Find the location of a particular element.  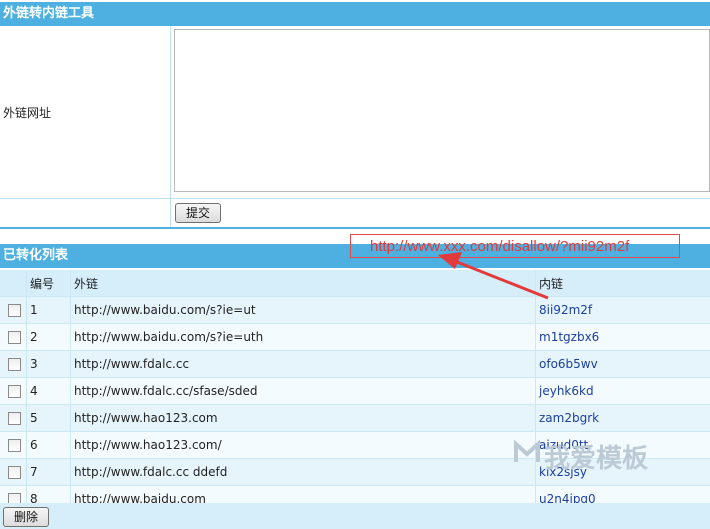

form-row-submit: 提交 is located at coordinates (355, 214).